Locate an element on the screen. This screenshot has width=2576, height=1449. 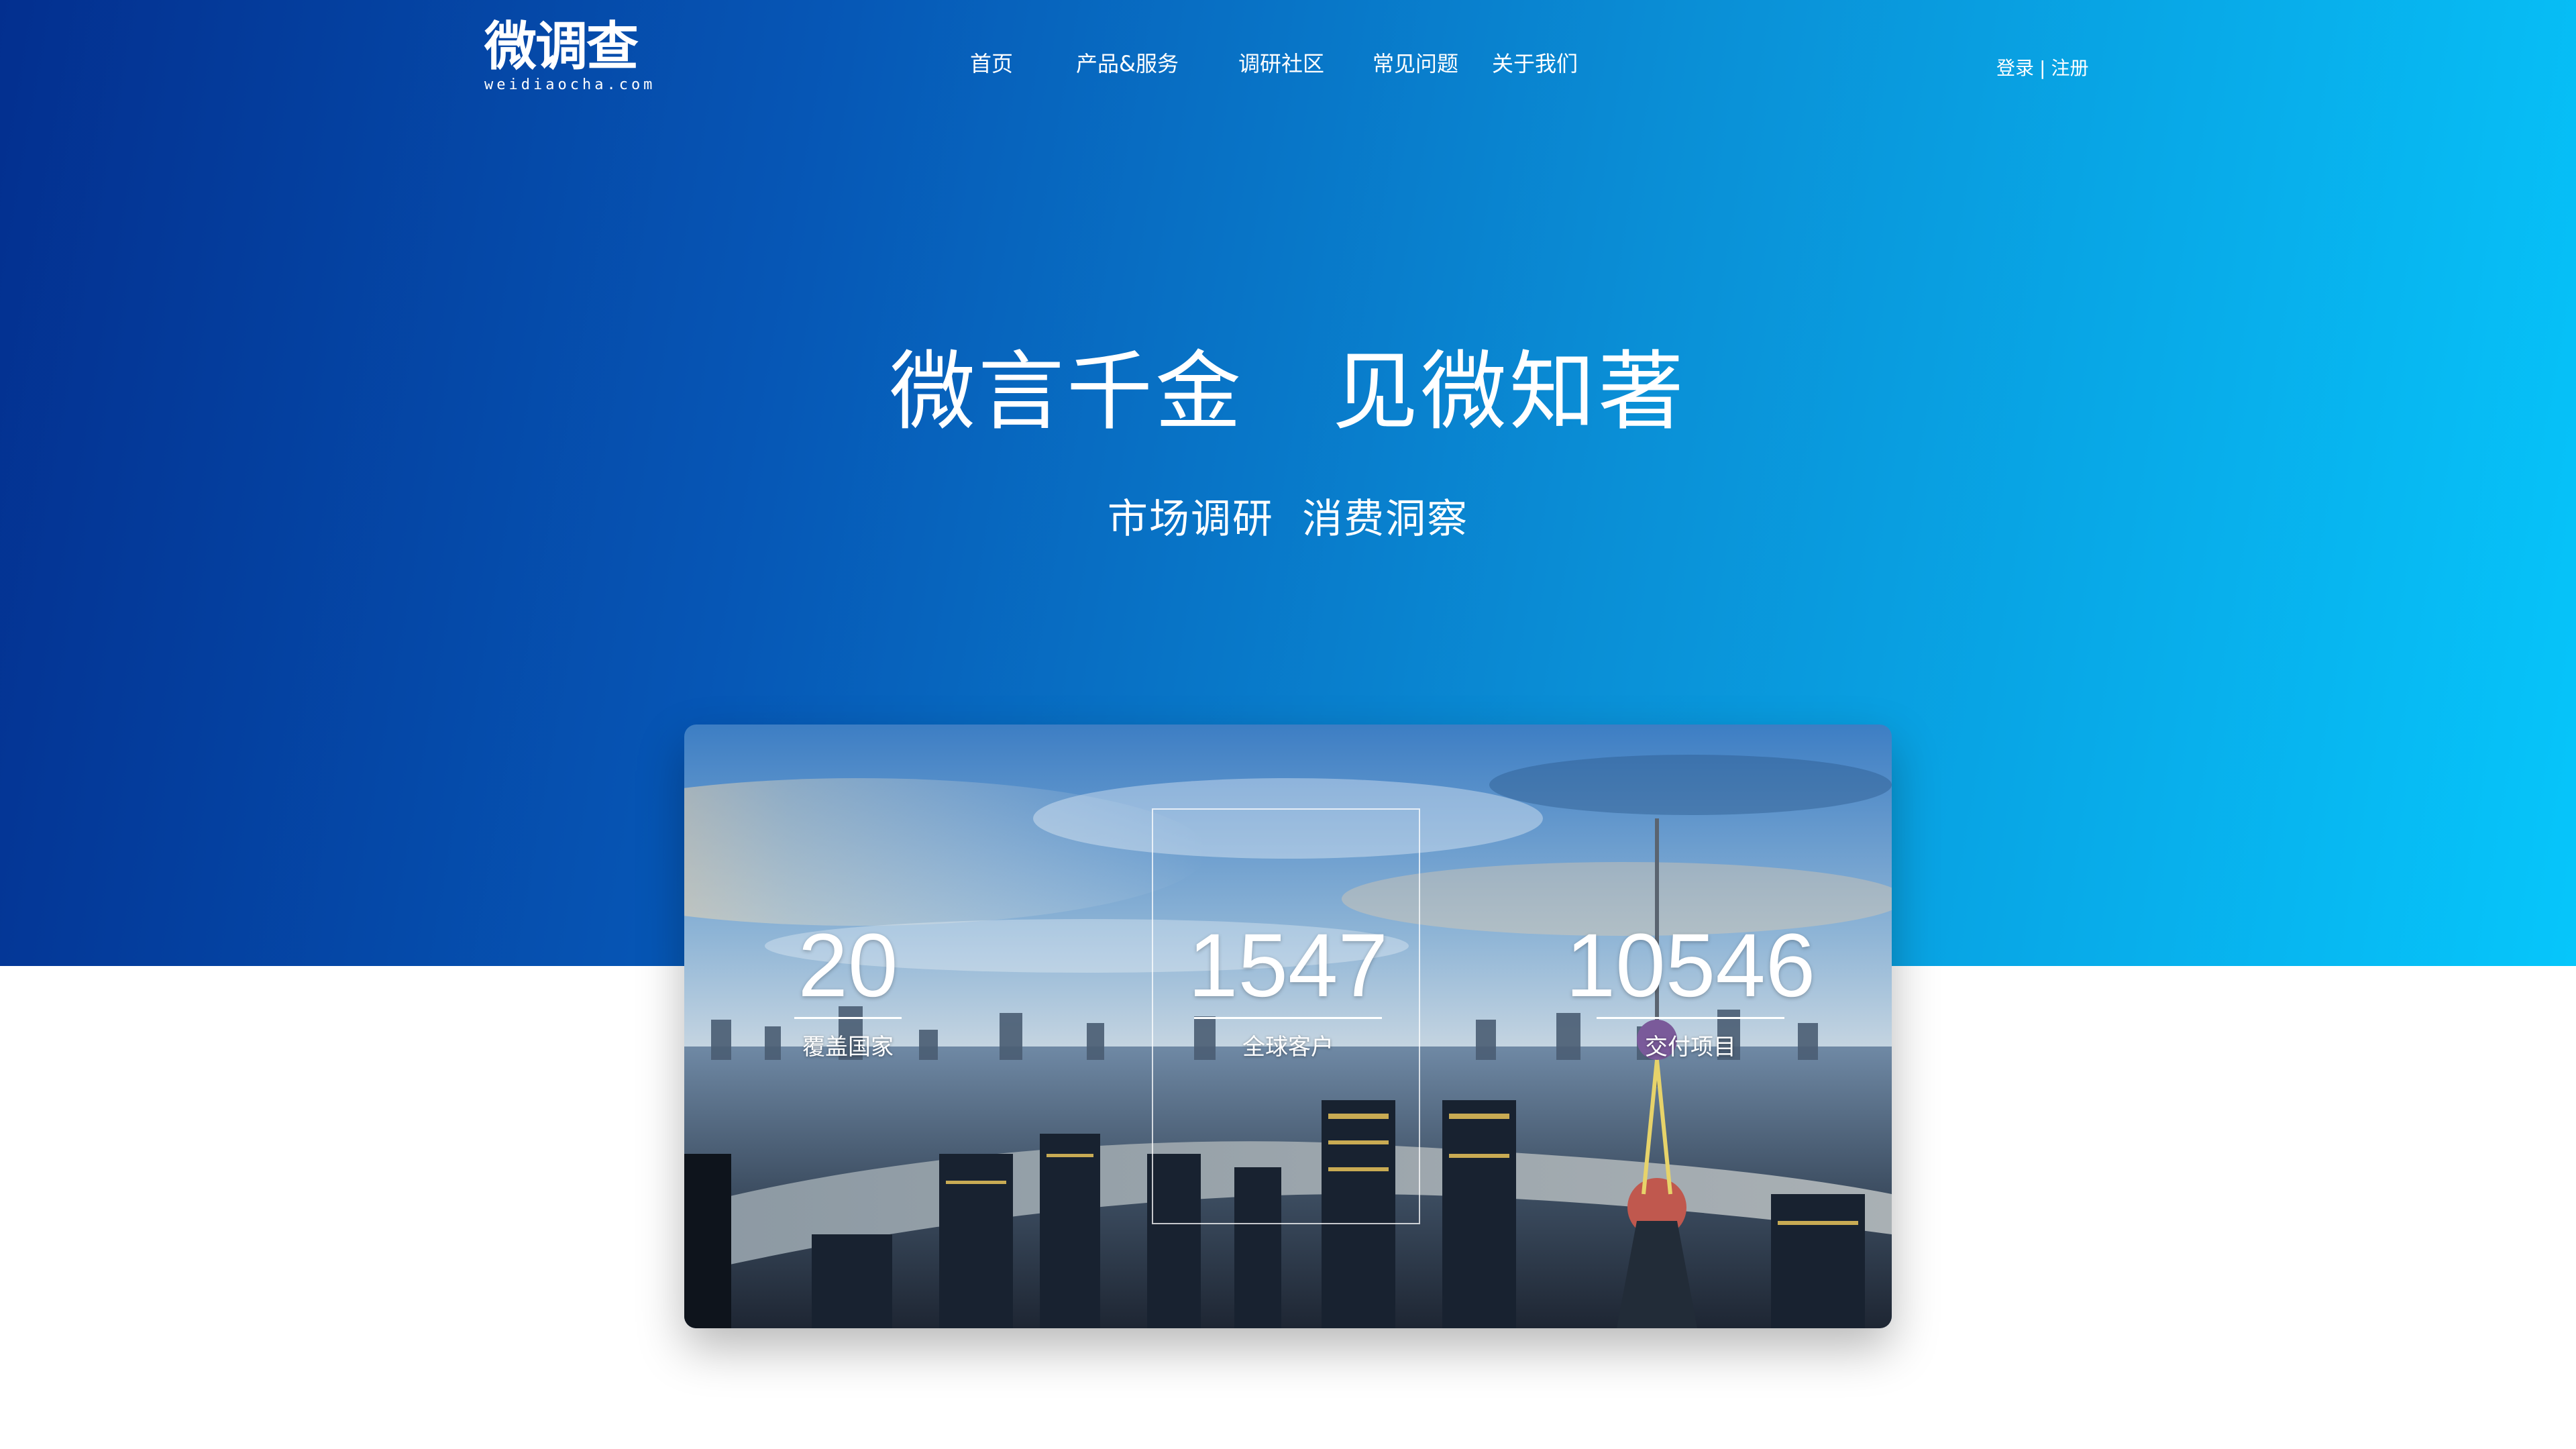
site-logo: 微调查 weidiaocha.com is located at coordinates (570, 55).